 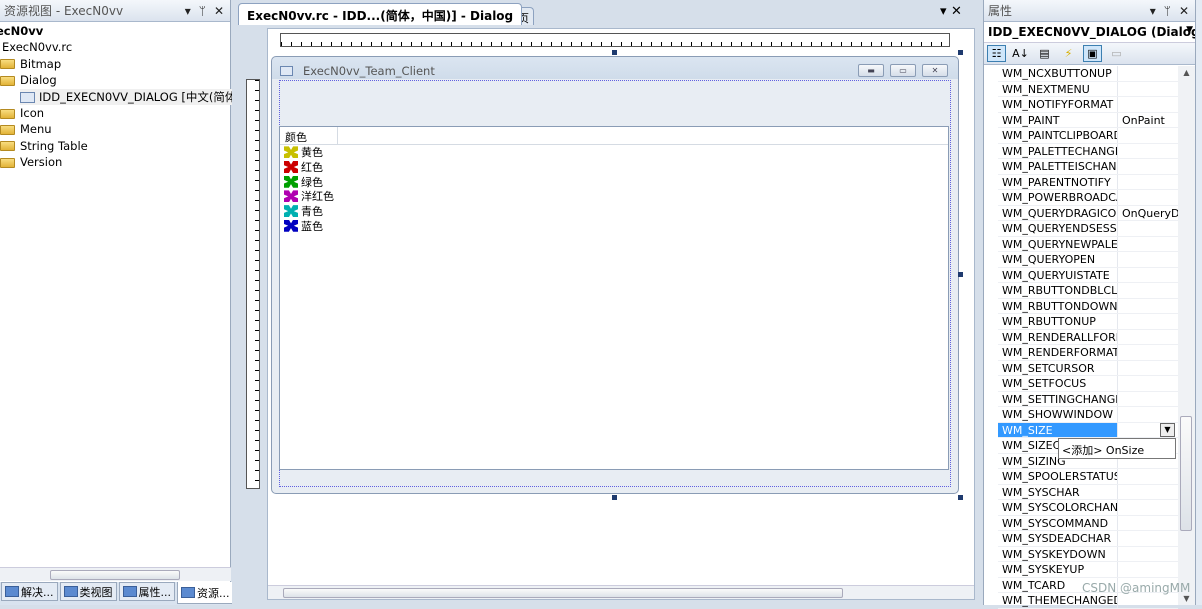 What do you see at coordinates (1088, 136) in the screenshot?
I see `property-row: WM_PAINTCLIPBOARD` at bounding box center [1088, 136].